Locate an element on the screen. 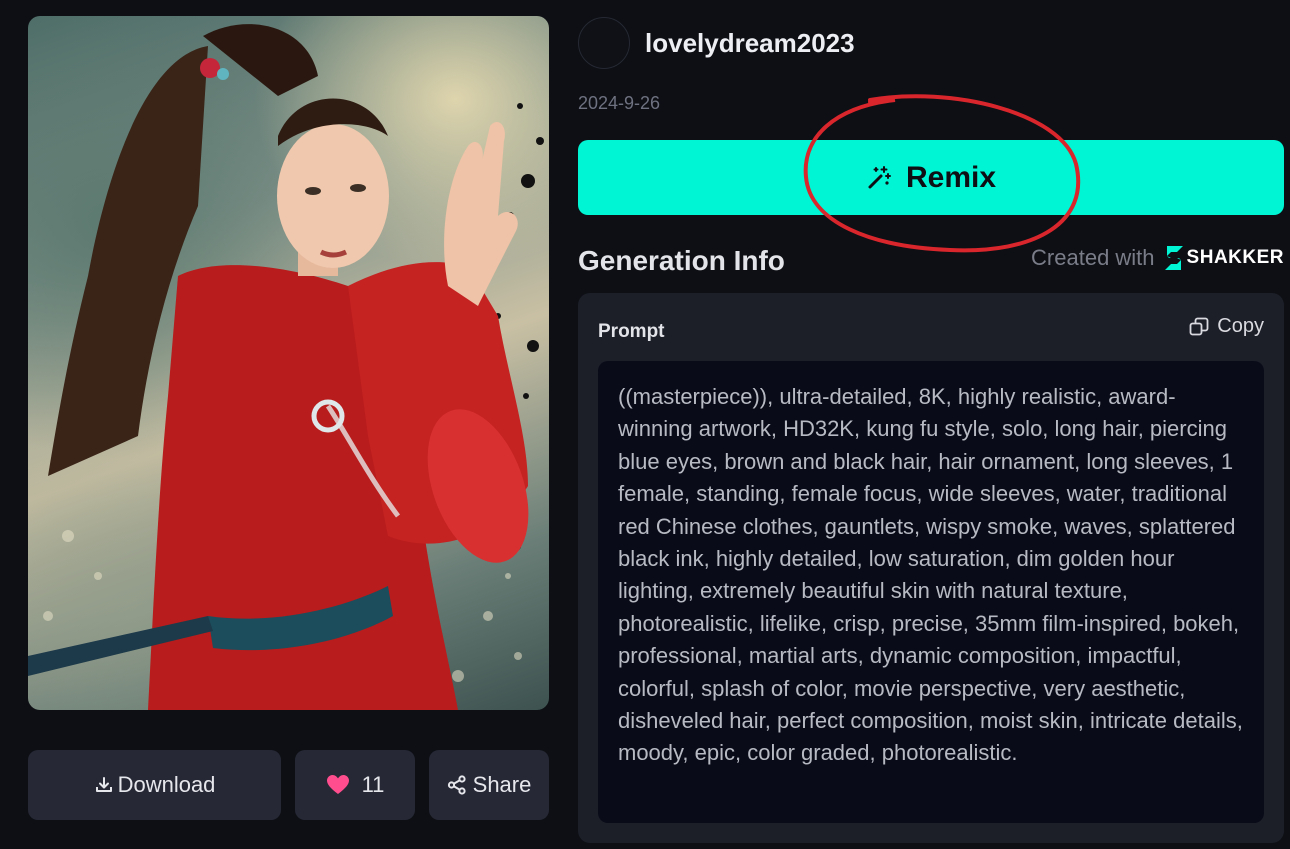 Image resolution: width=1290 pixels, height=849 pixels. post-date: 2024-9-26 is located at coordinates (619, 103).